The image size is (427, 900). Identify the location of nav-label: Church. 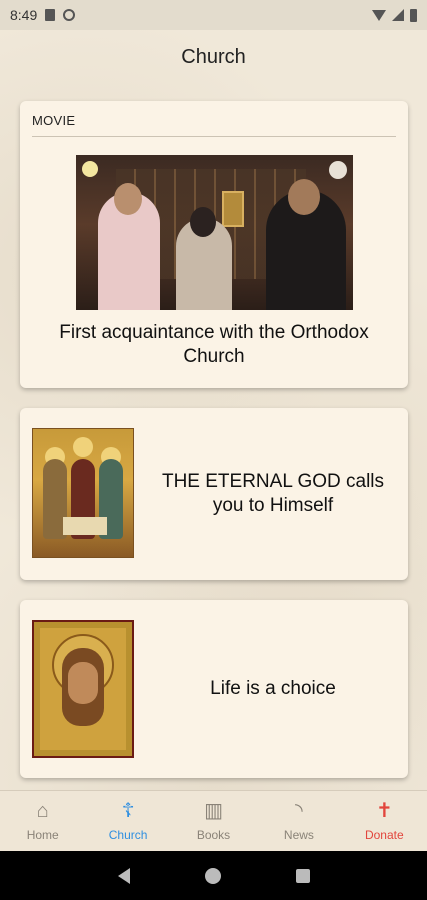
(128, 835).